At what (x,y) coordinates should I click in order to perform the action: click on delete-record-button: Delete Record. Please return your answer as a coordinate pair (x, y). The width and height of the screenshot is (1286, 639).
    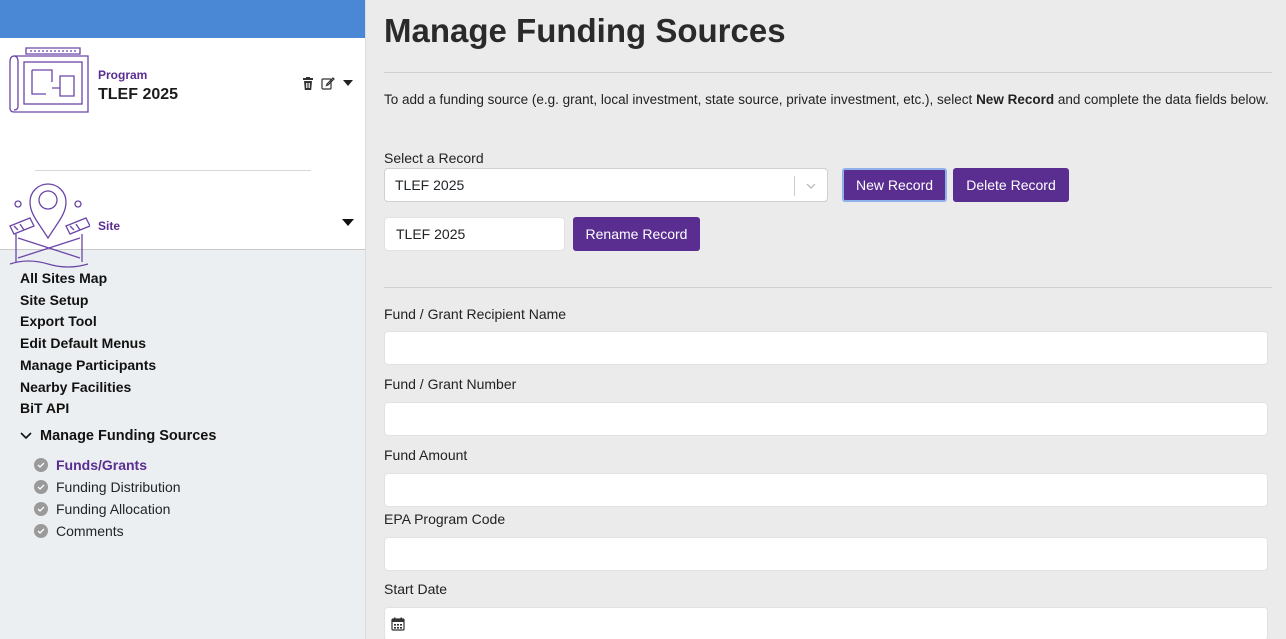
    Looking at the image, I should click on (1011, 185).